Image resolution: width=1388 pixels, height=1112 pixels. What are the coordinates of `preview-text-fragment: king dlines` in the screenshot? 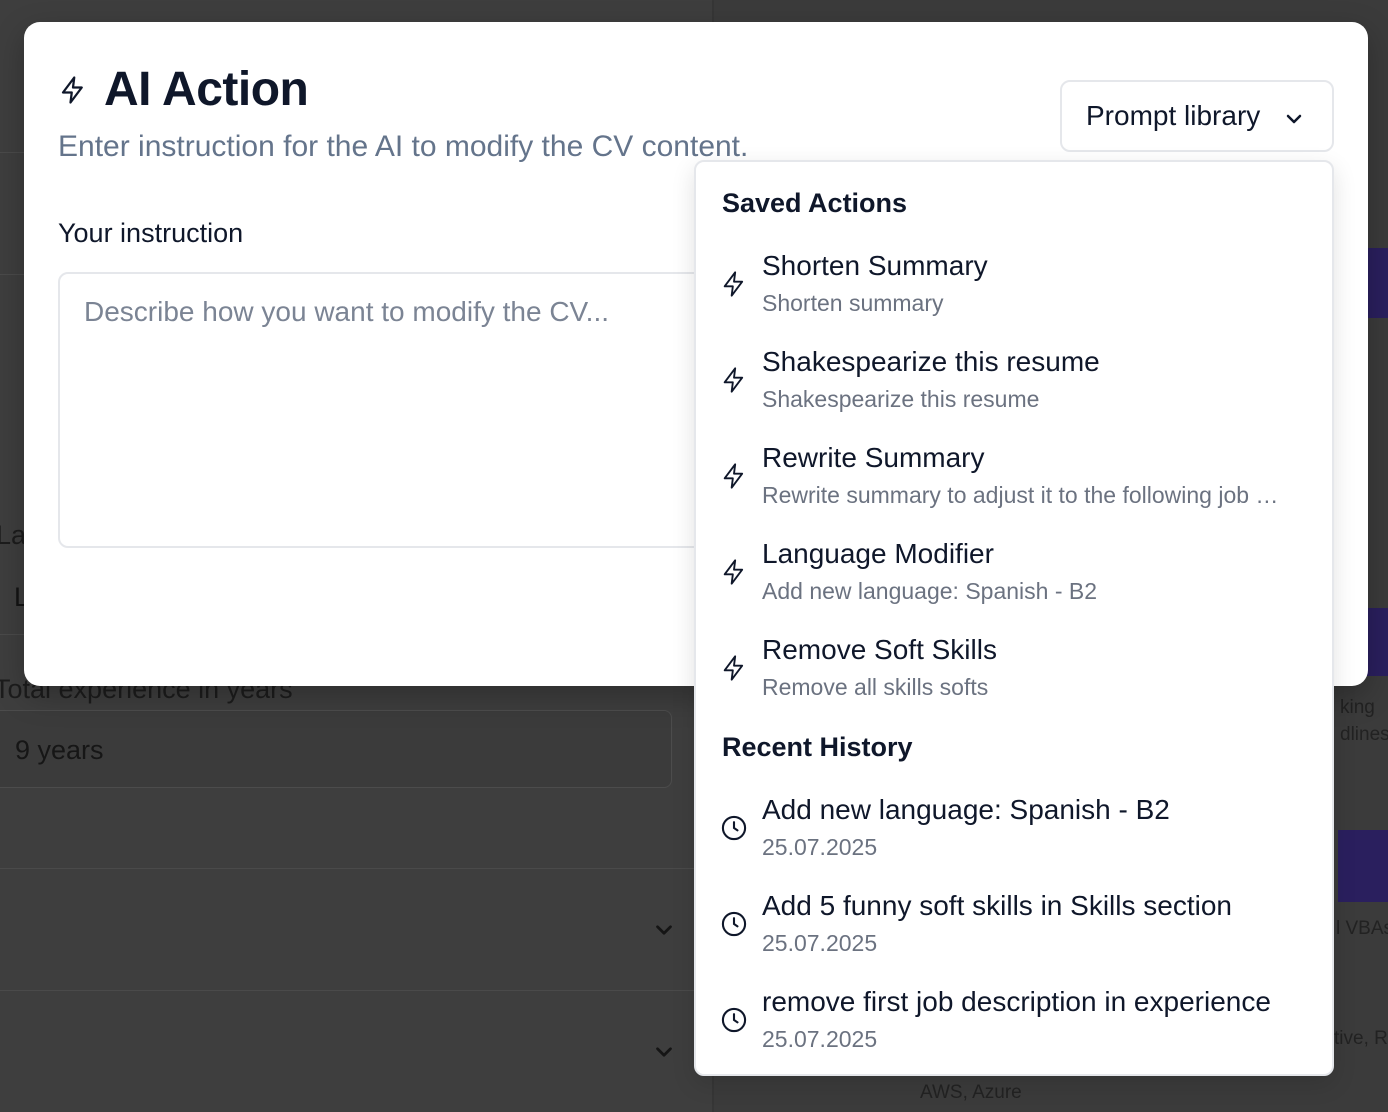 It's located at (1364, 721).